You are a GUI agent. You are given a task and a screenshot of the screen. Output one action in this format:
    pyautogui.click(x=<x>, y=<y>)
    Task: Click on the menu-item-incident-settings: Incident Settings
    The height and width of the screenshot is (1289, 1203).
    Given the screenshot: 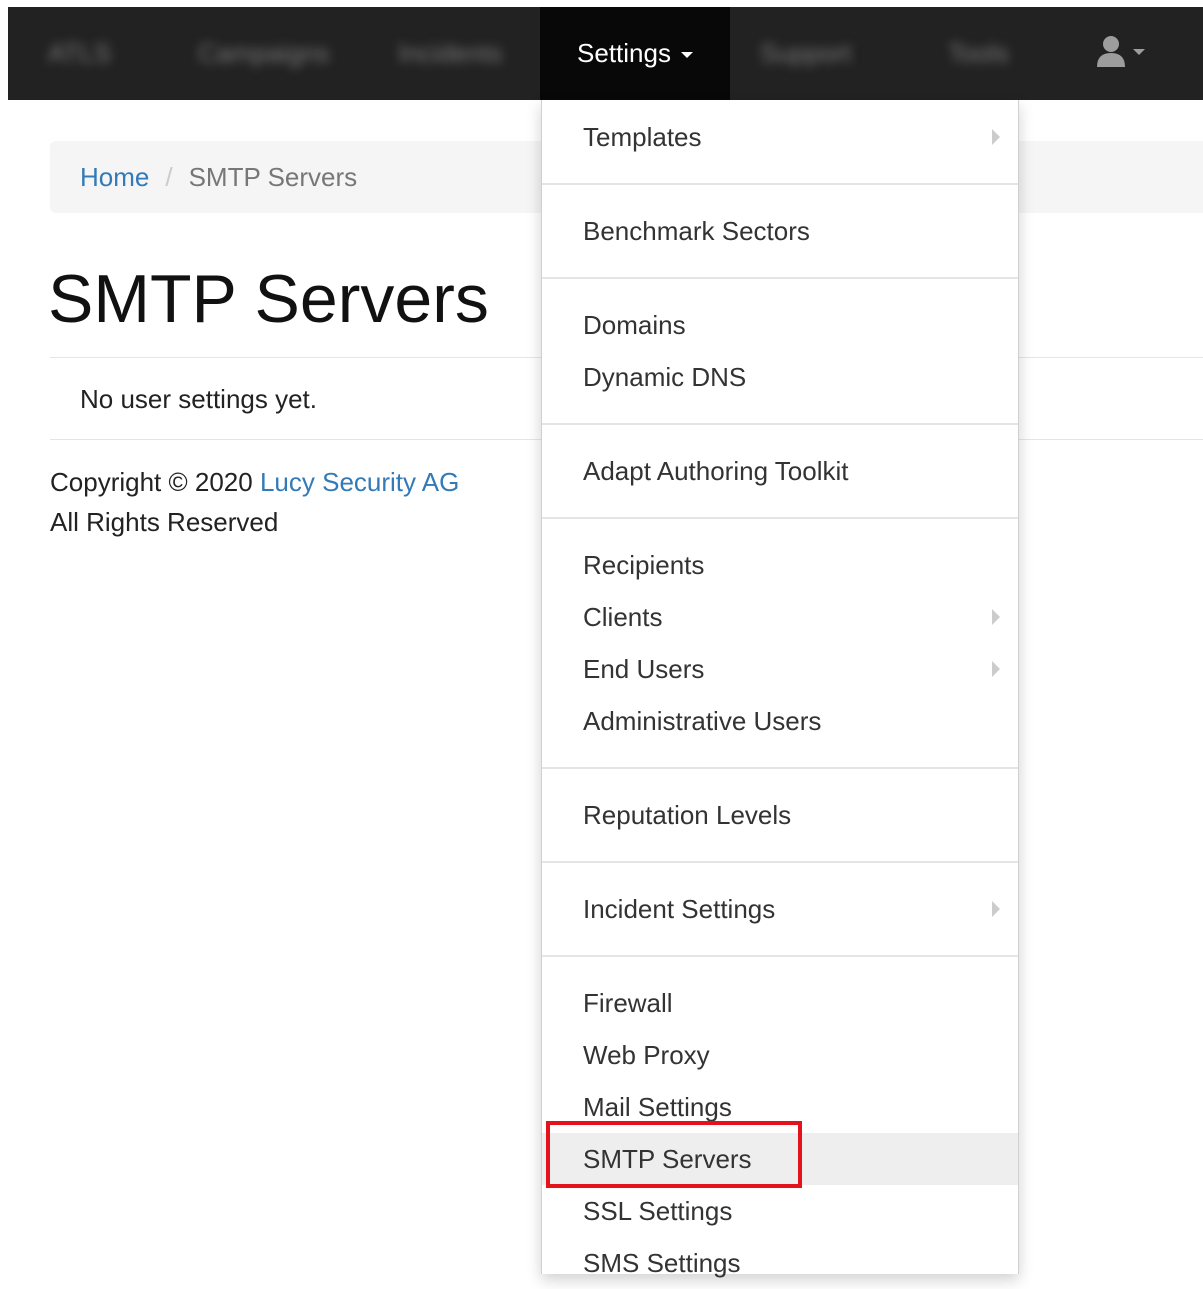 What is the action you would take?
    pyautogui.click(x=780, y=909)
    